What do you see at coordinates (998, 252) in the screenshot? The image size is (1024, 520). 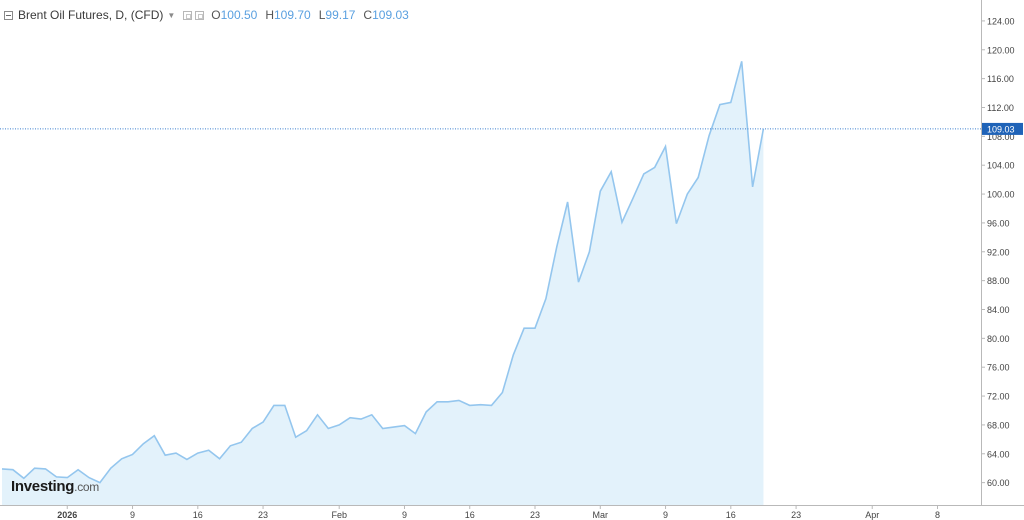 I see `y-tick-label: 92.00` at bounding box center [998, 252].